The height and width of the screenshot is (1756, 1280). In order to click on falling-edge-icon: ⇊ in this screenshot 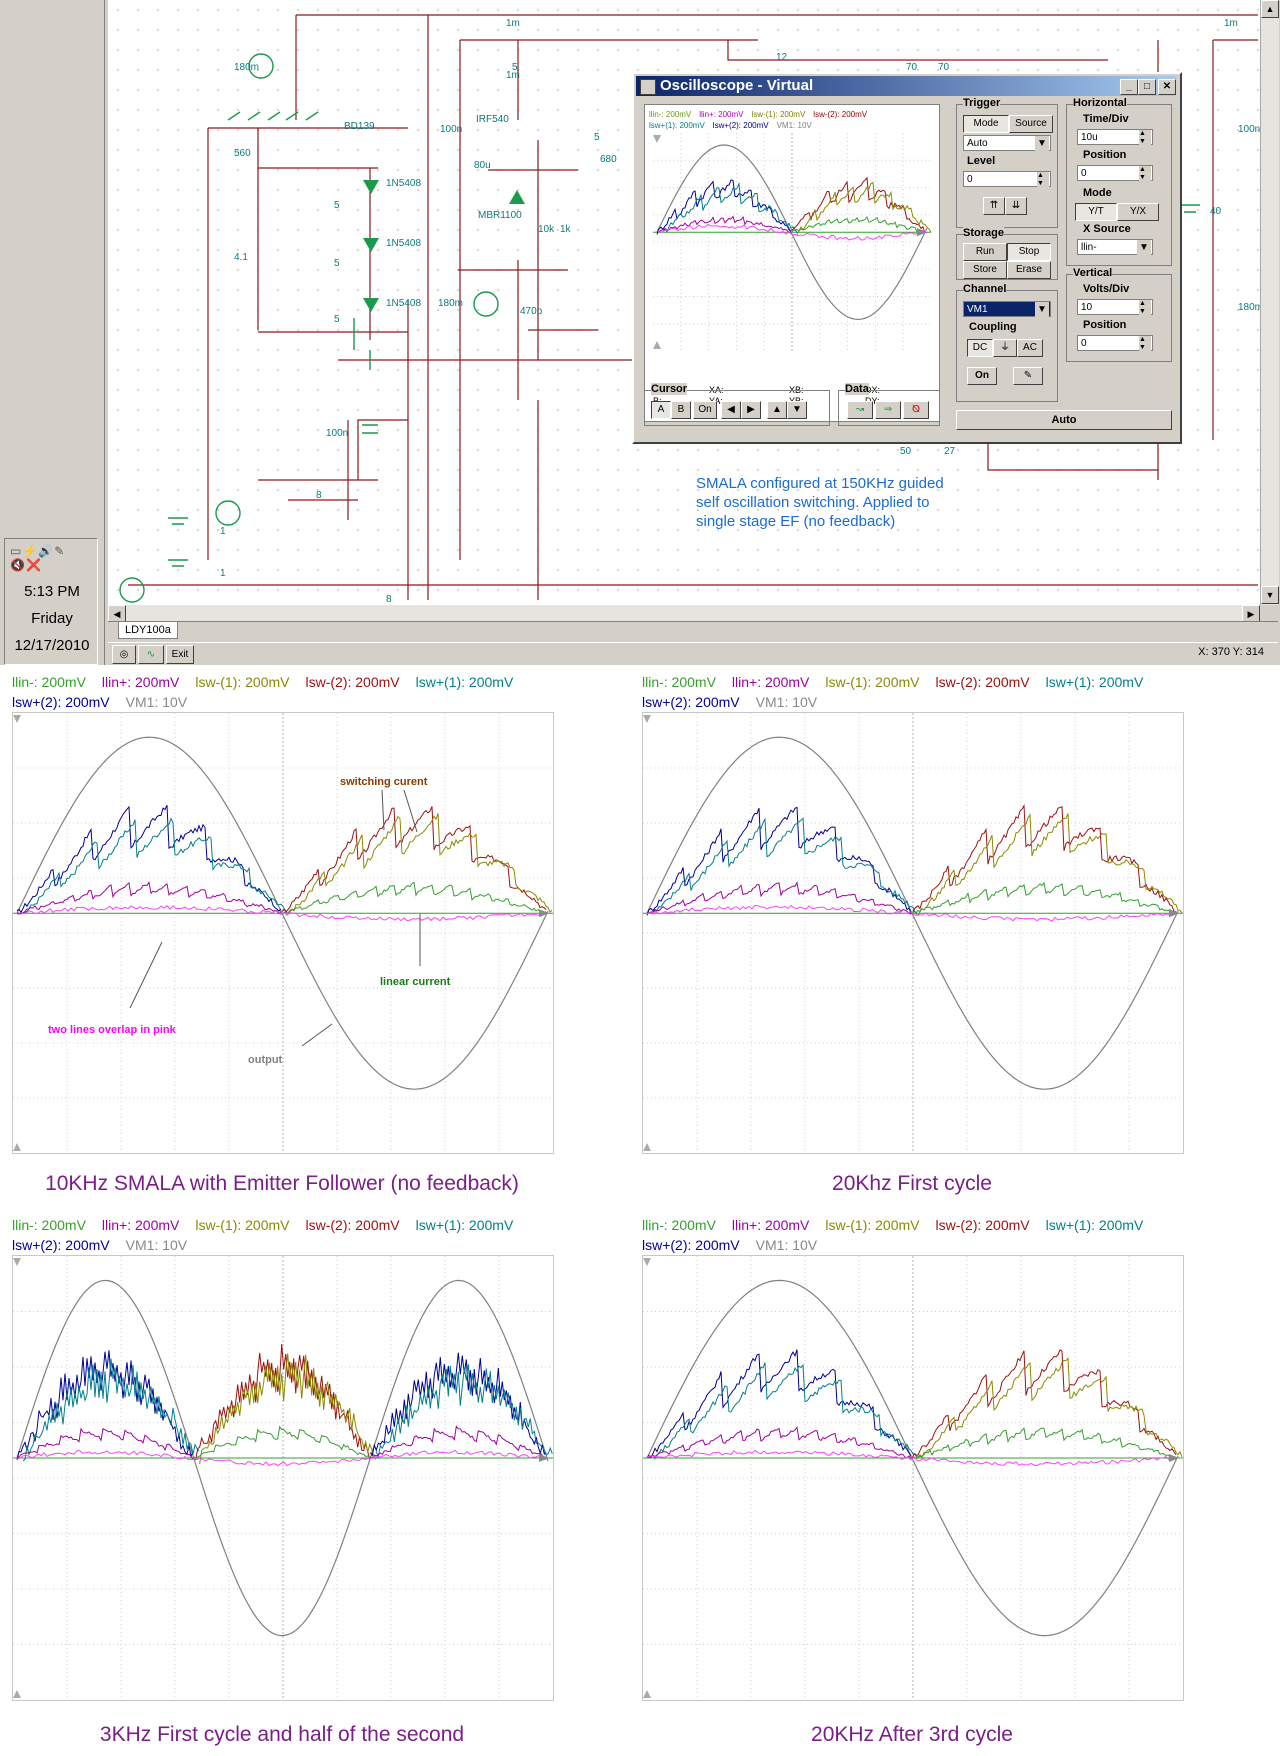, I will do `click(1016, 206)`.